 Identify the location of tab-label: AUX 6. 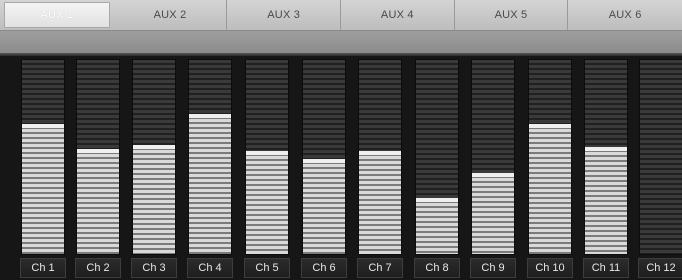
(625, 15).